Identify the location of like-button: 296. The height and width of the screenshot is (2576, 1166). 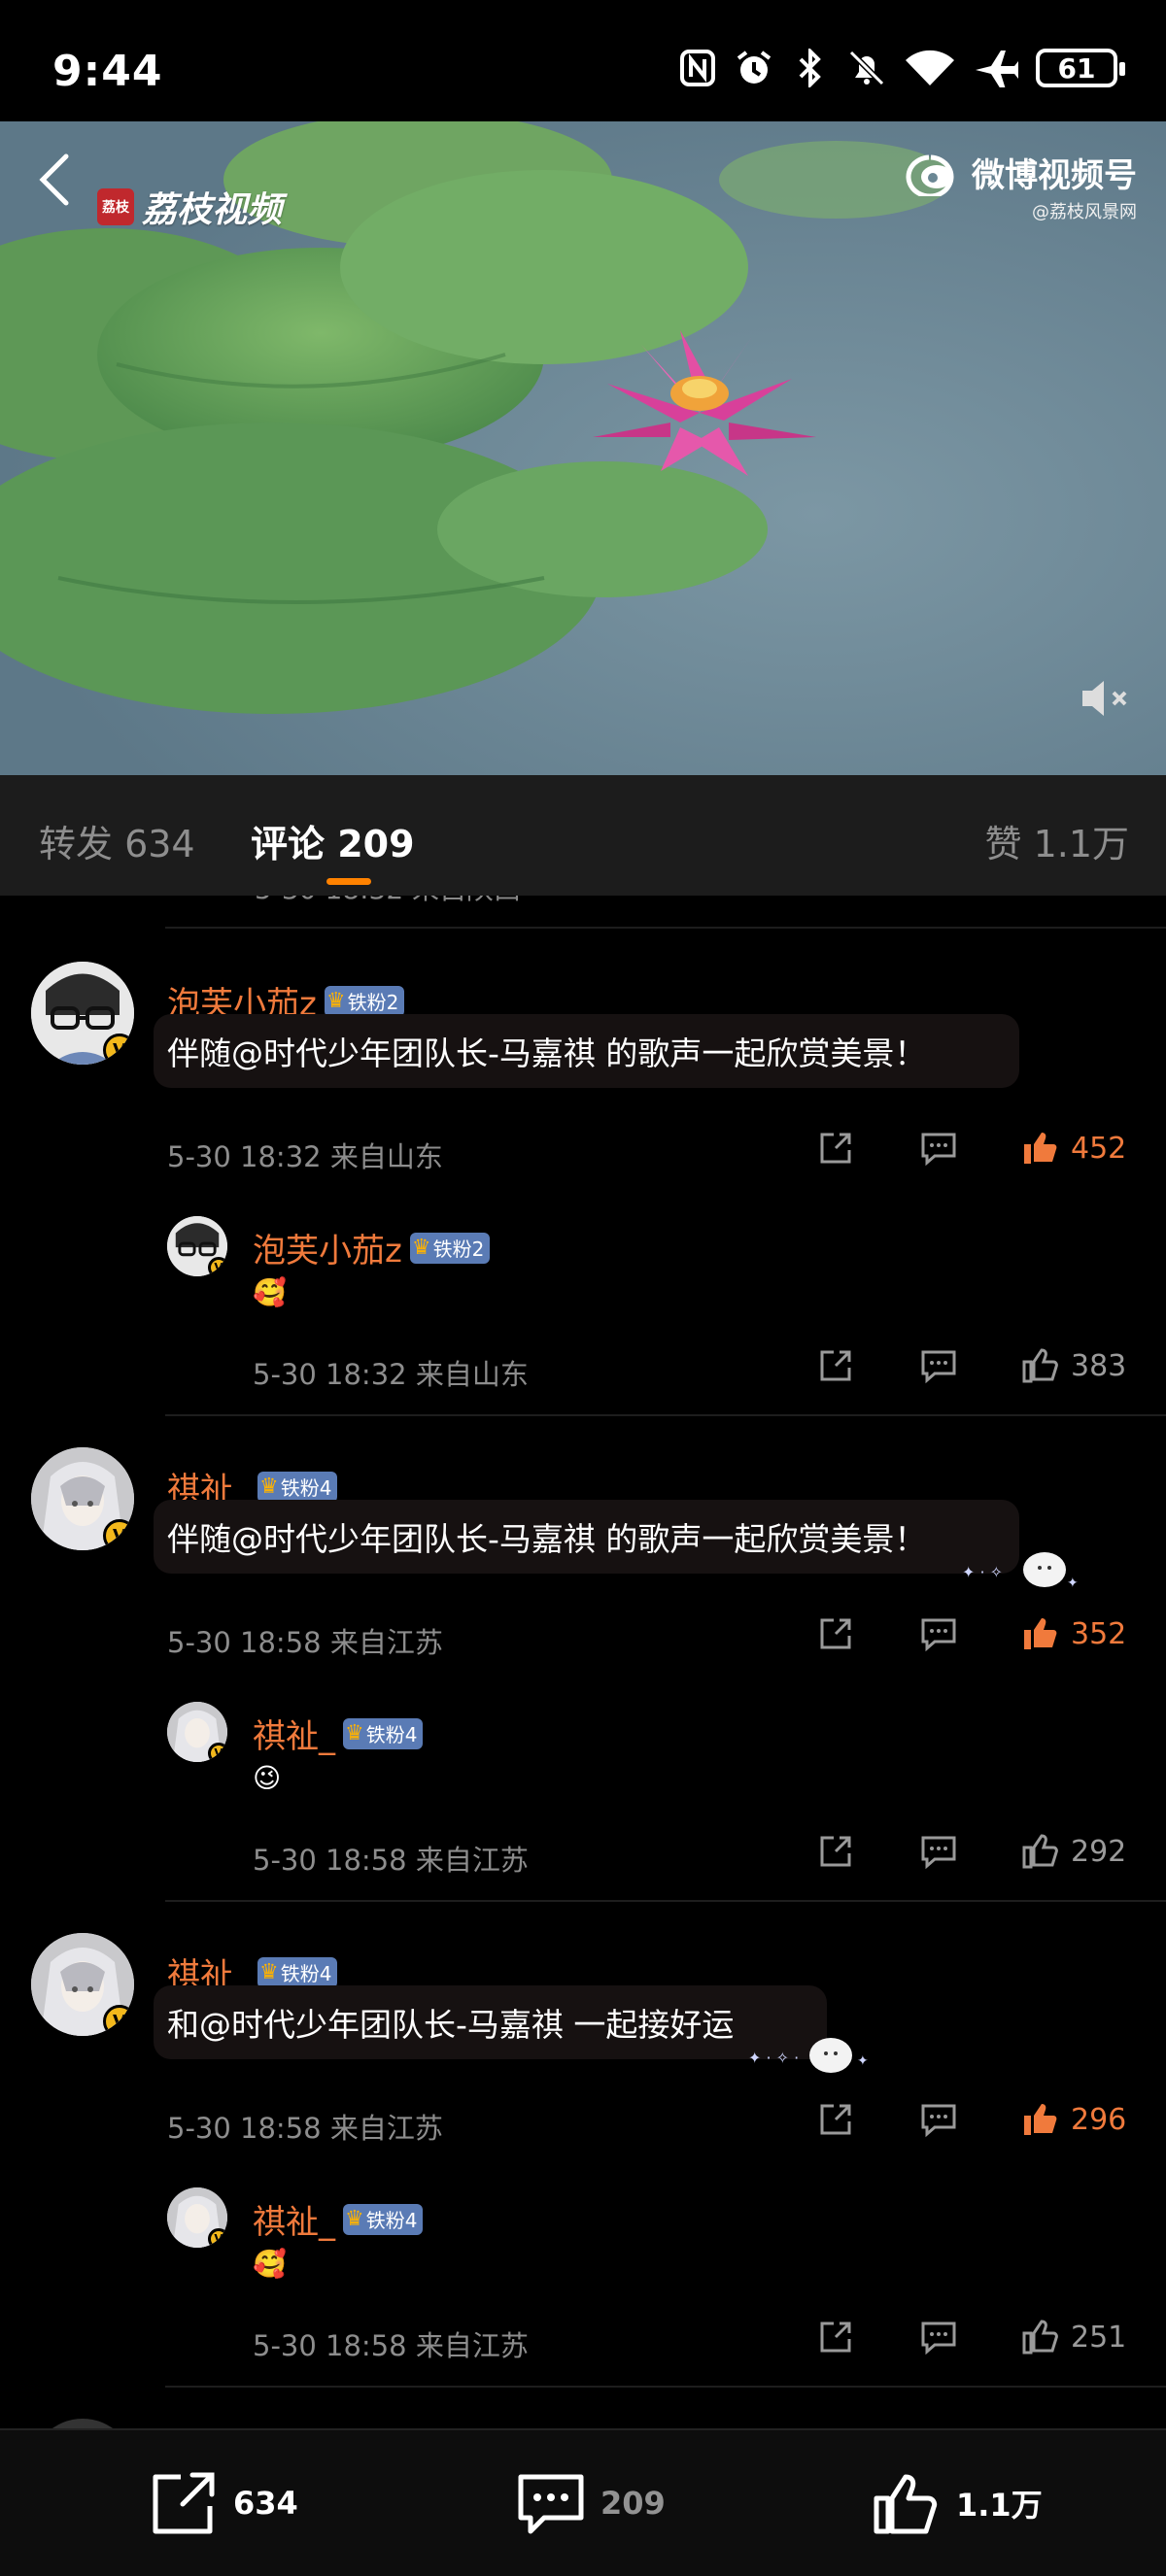
(1073, 2119).